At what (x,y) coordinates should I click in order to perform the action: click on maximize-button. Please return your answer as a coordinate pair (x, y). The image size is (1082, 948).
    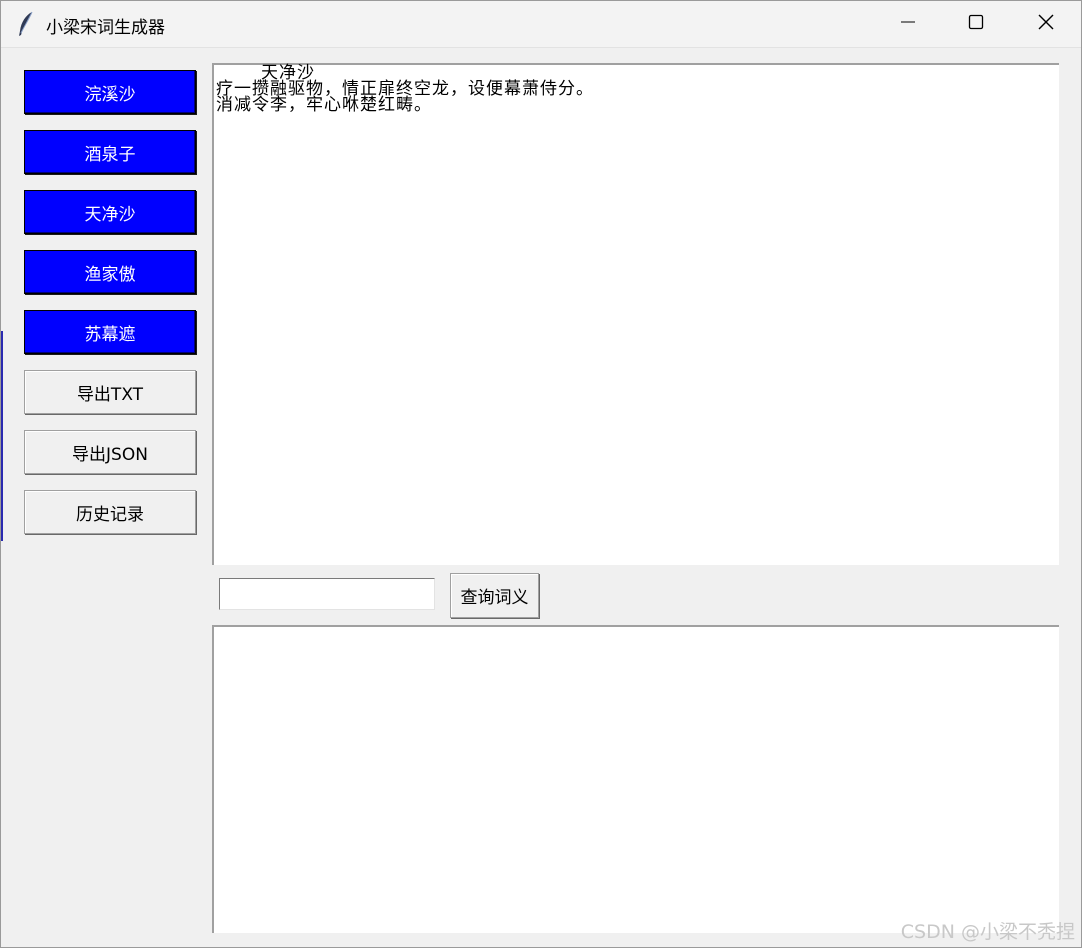
    Looking at the image, I should click on (976, 24).